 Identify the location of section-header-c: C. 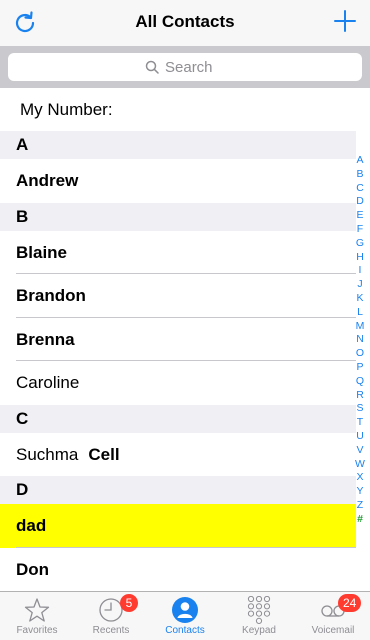
(178, 418).